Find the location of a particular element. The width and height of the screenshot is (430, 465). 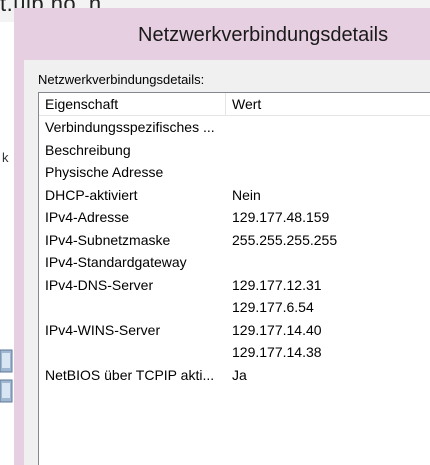

details-group-label: Netzwerkverbindungsdetails: is located at coordinates (121, 79).